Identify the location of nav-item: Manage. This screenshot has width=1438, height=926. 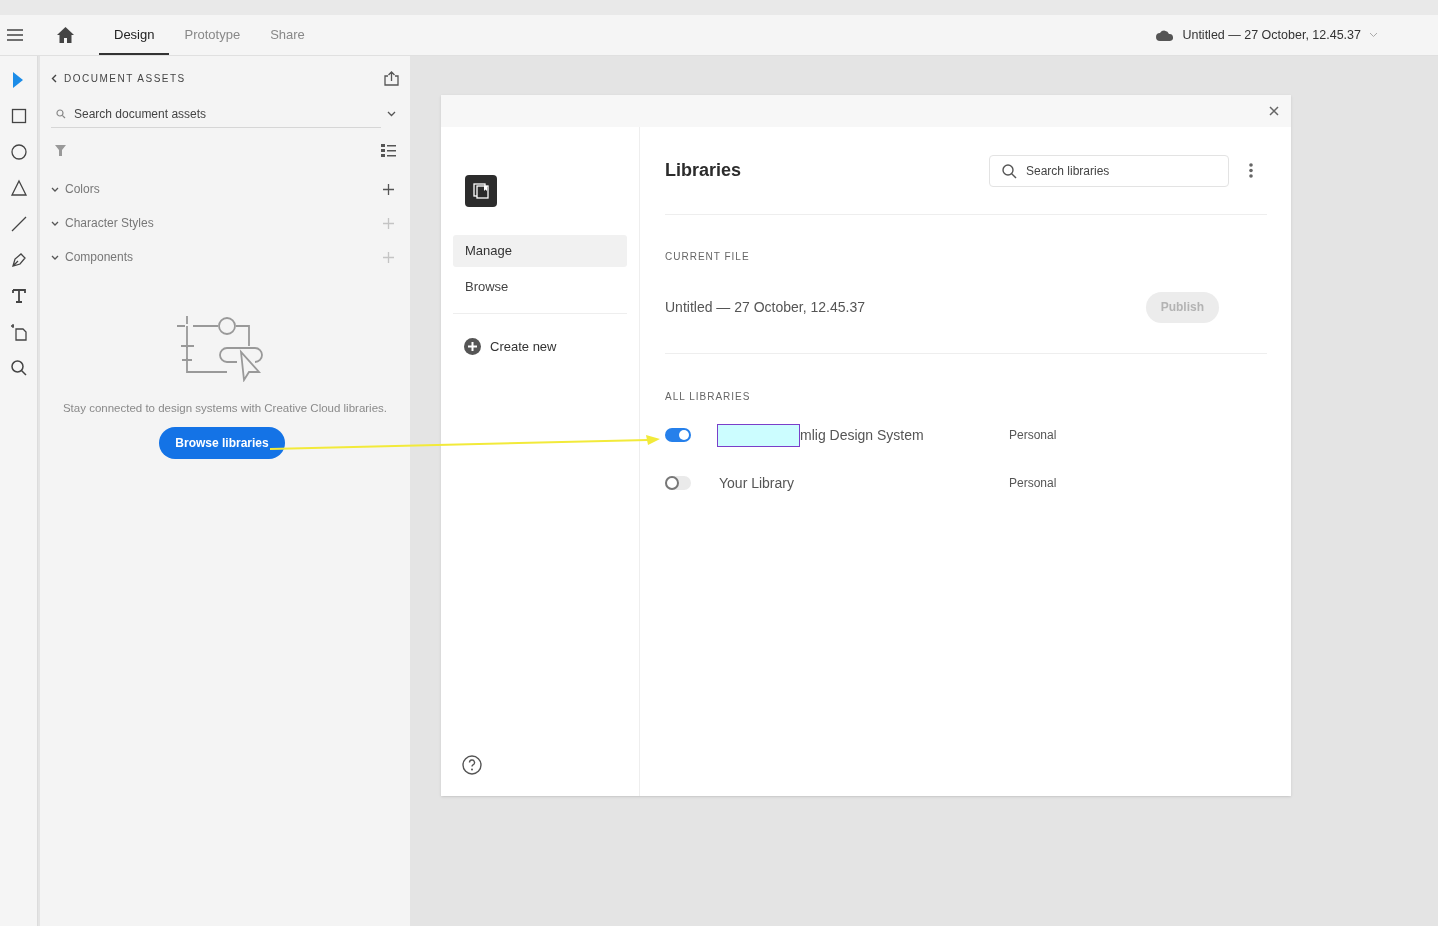
(540, 251).